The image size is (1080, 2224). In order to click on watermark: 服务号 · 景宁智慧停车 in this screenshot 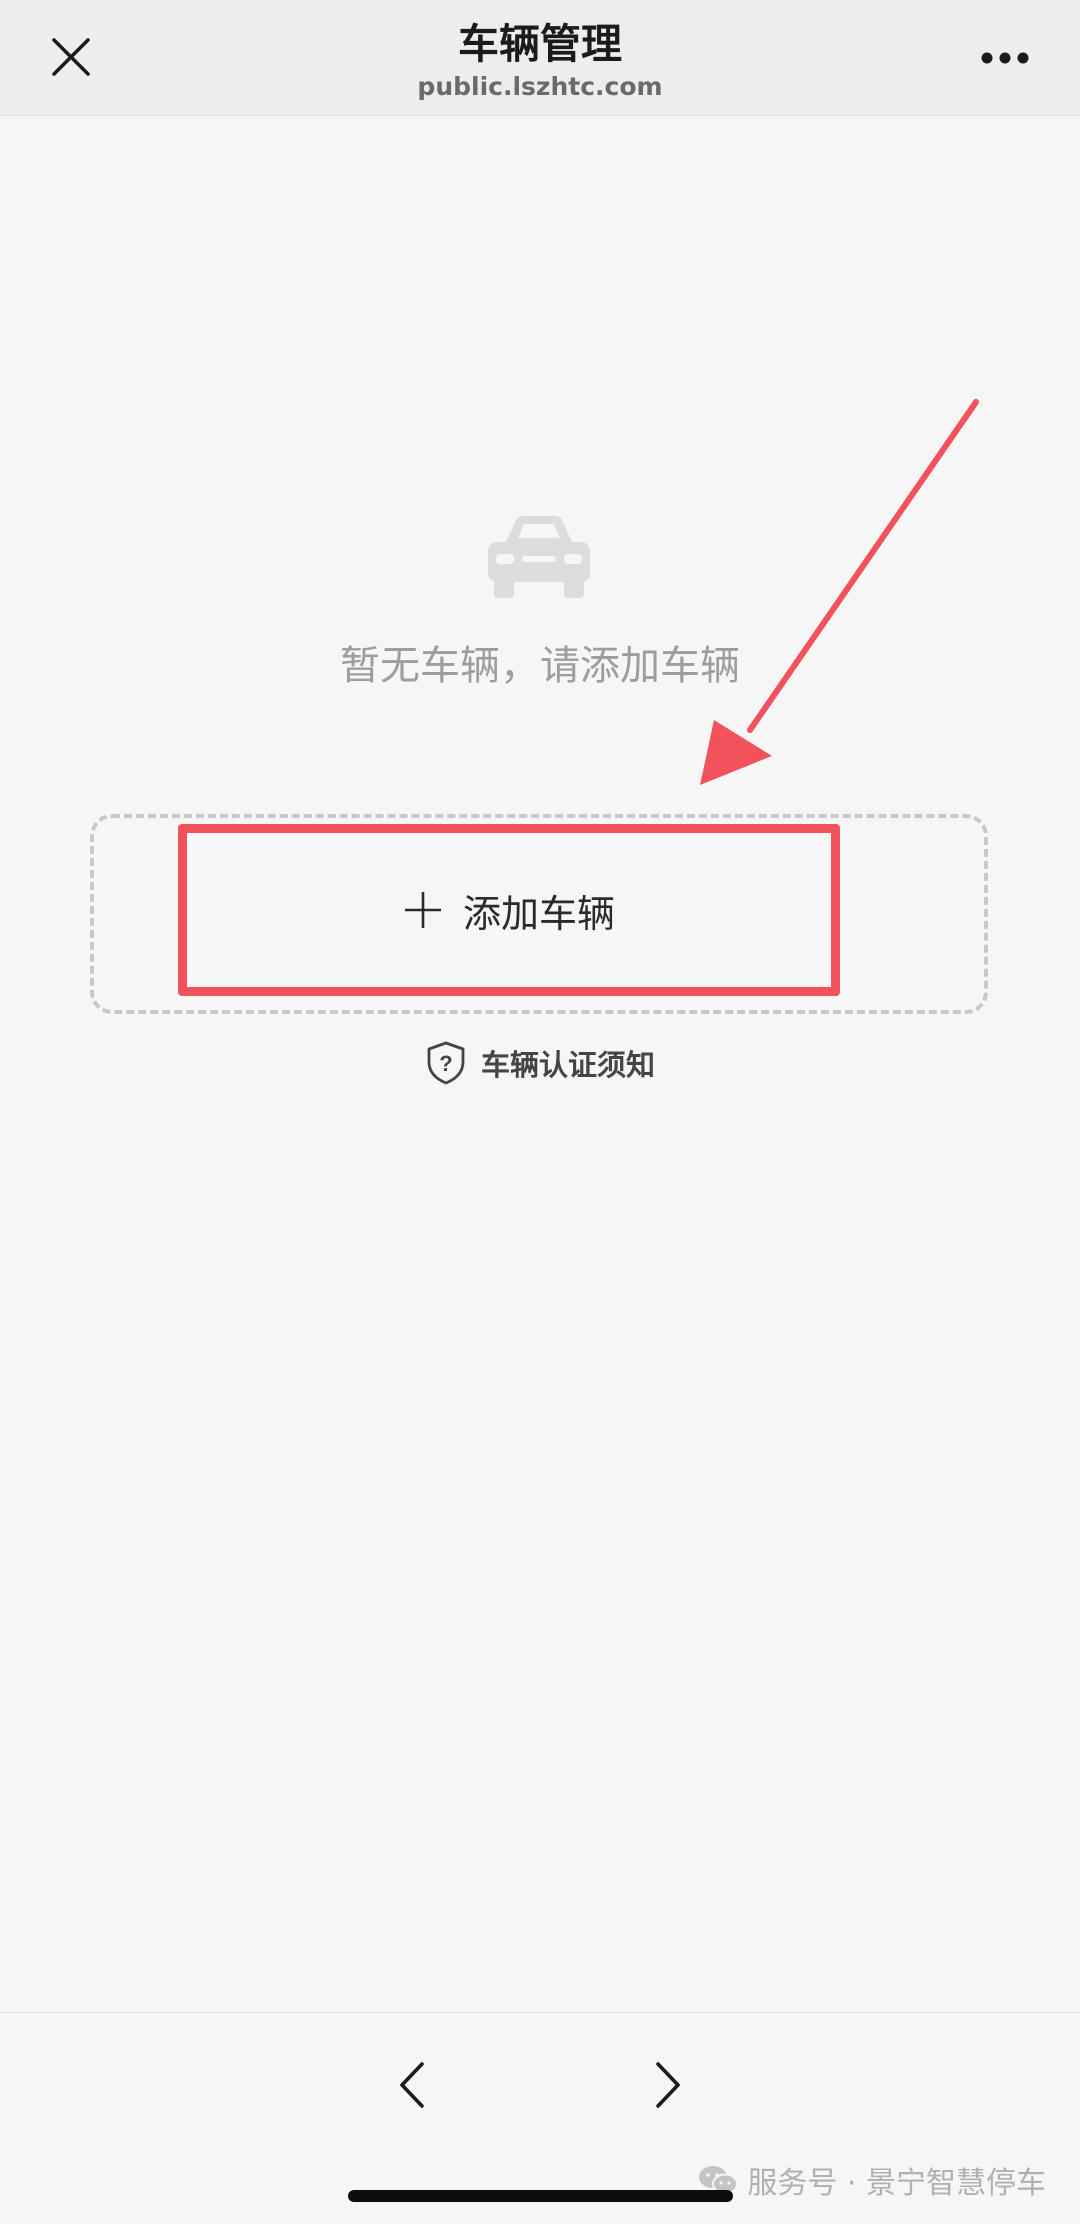, I will do `click(871, 2180)`.